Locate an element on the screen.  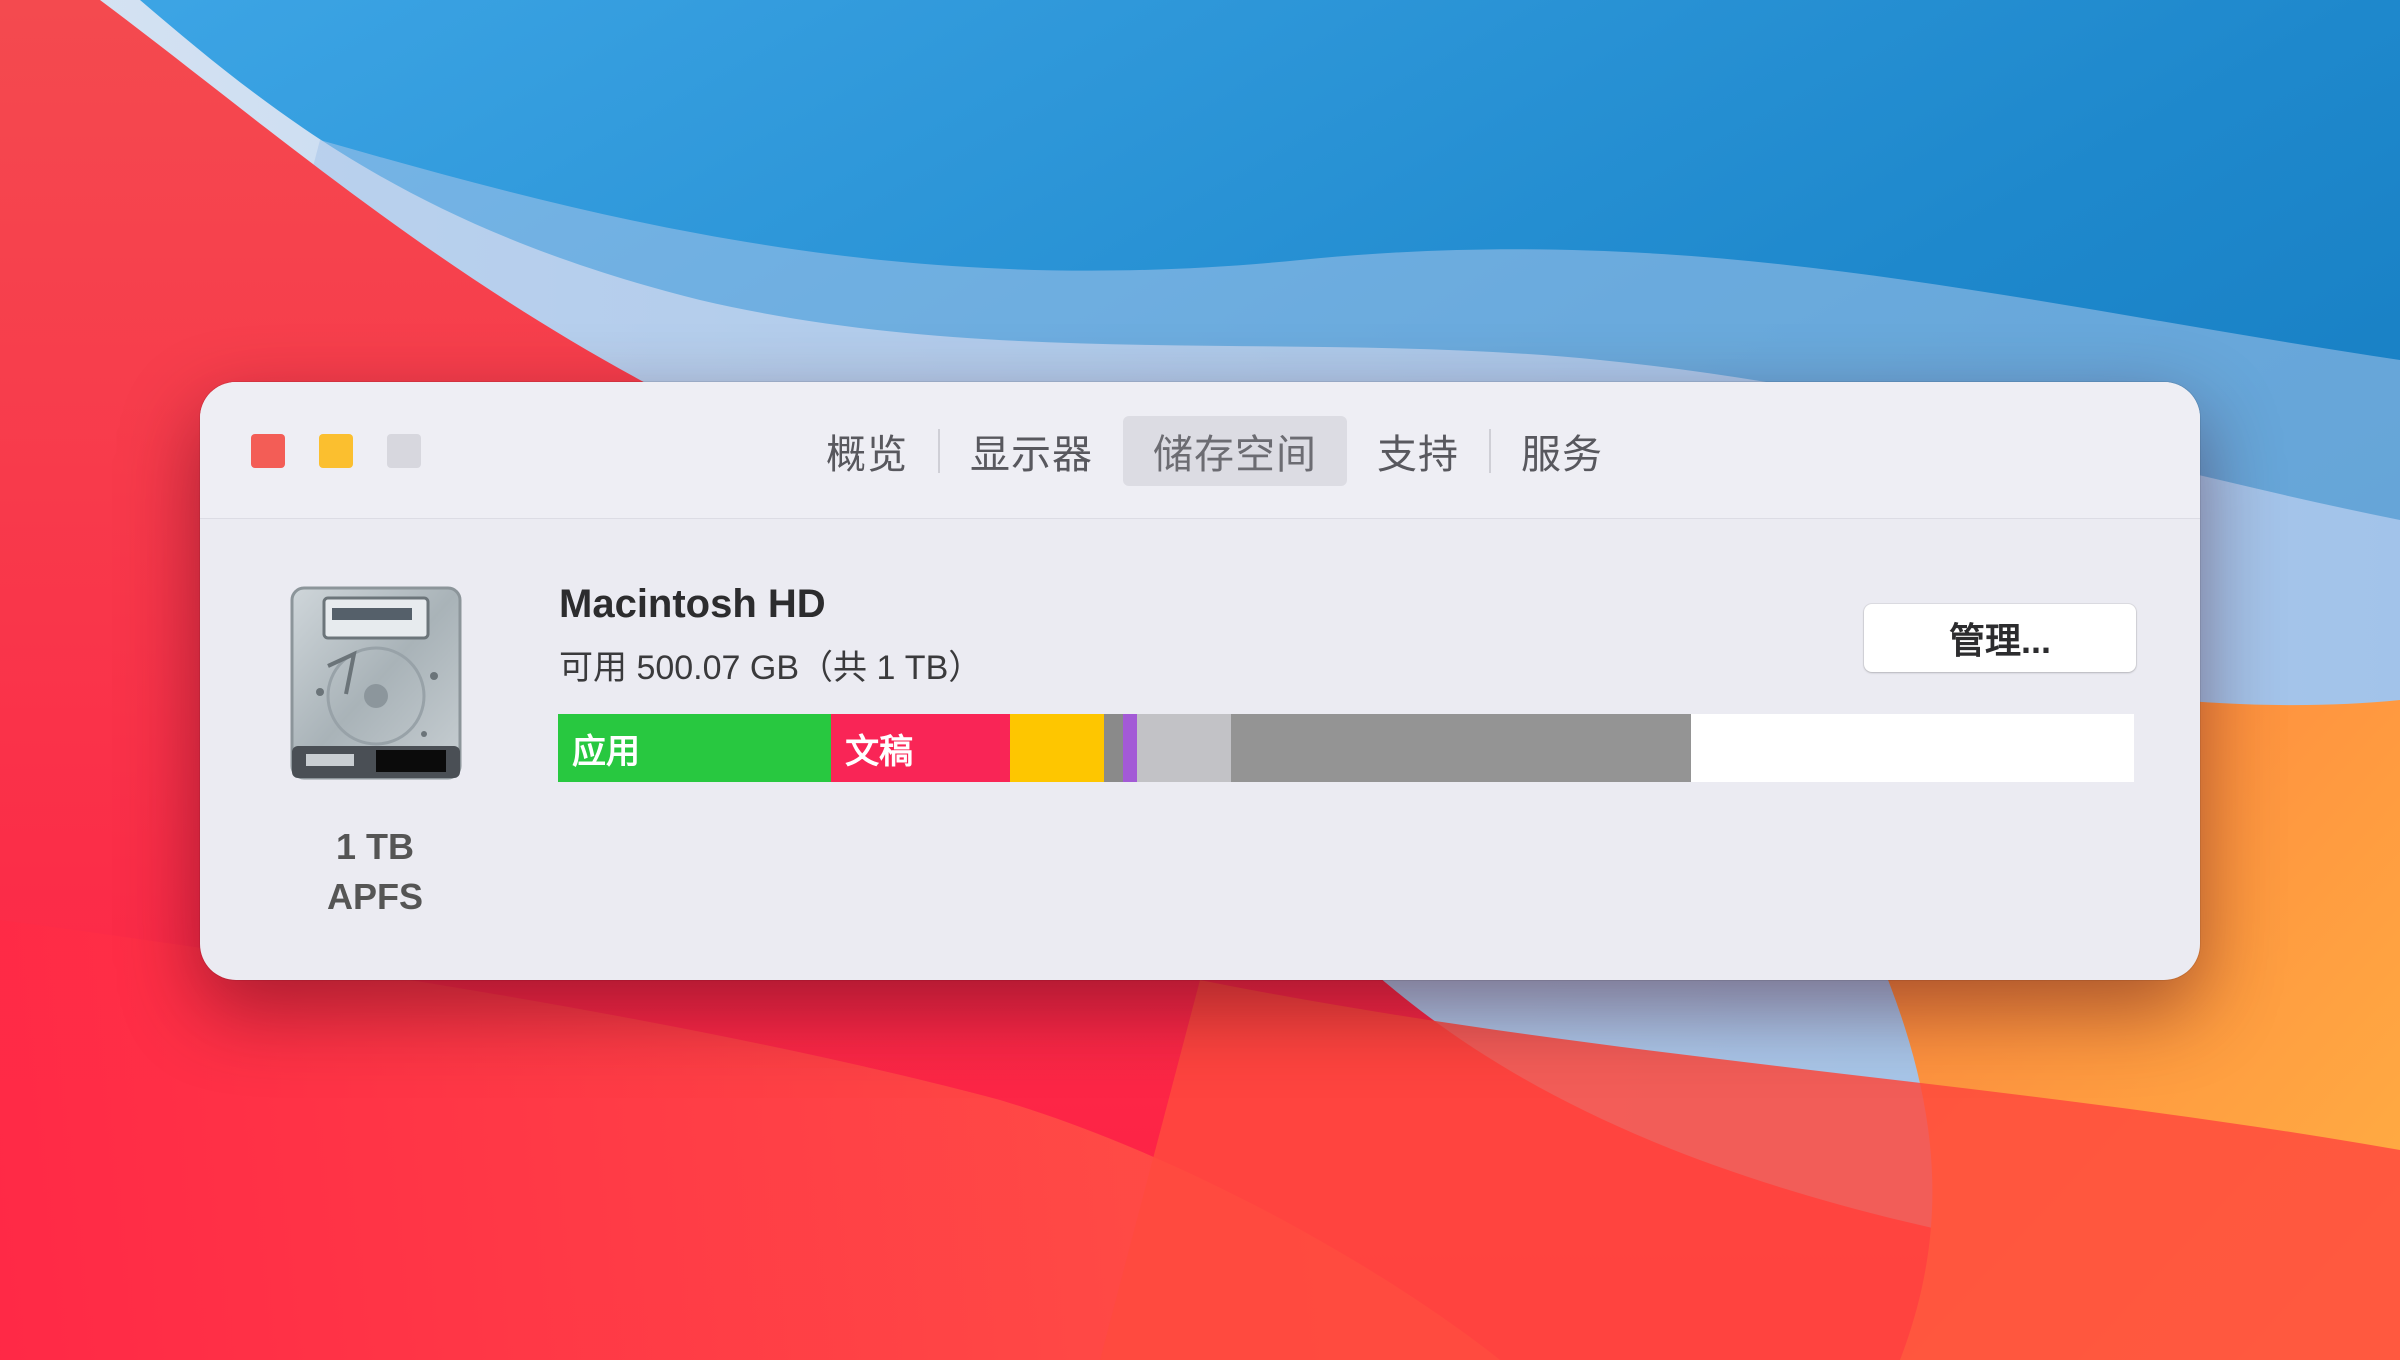
hard-drive-icon is located at coordinates (376, 683).